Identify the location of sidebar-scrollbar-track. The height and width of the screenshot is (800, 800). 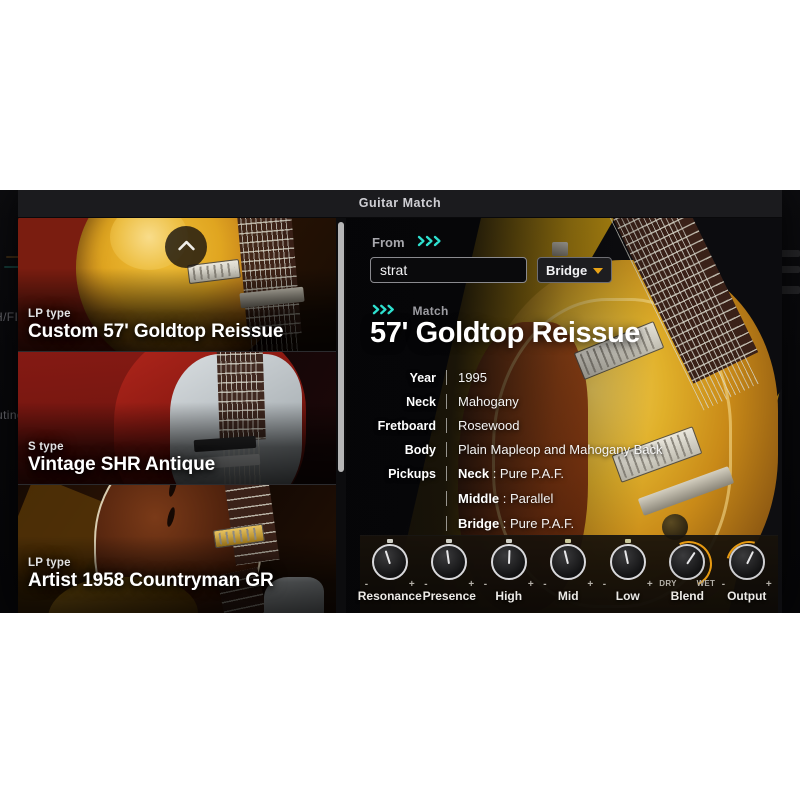
(341, 415).